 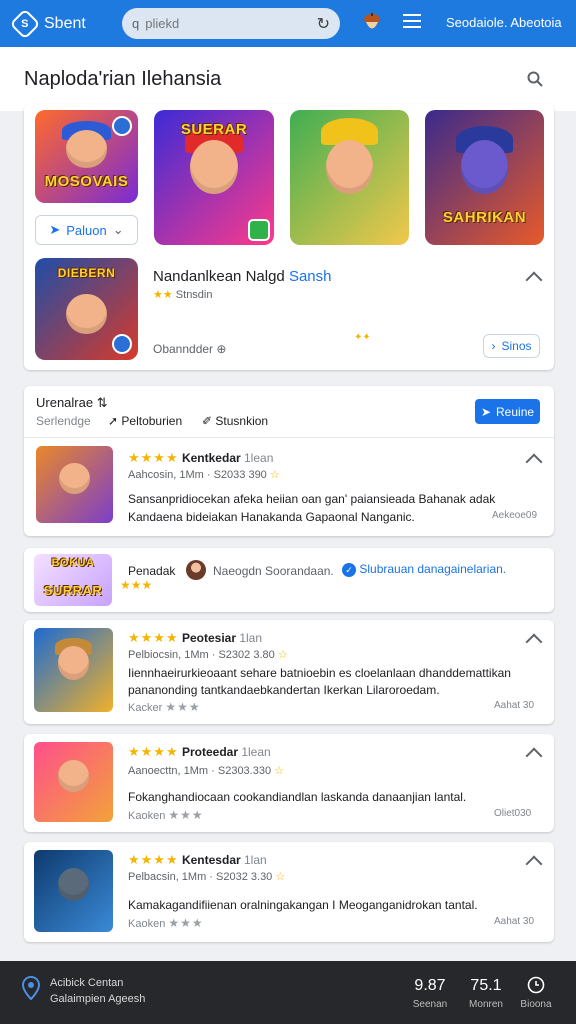 What do you see at coordinates (412, 22) in the screenshot?
I see `menu-icon` at bounding box center [412, 22].